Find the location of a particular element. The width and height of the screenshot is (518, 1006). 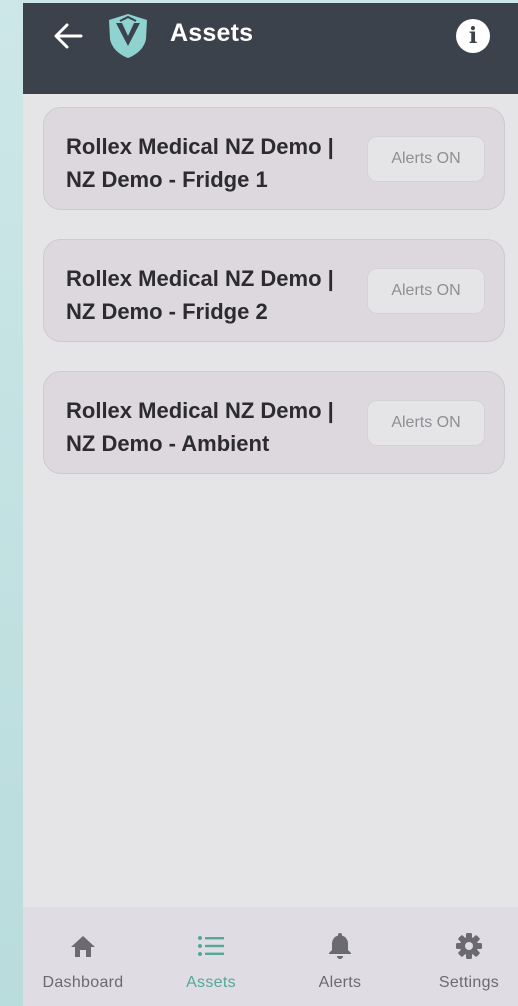

page-title: Assets is located at coordinates (212, 33).